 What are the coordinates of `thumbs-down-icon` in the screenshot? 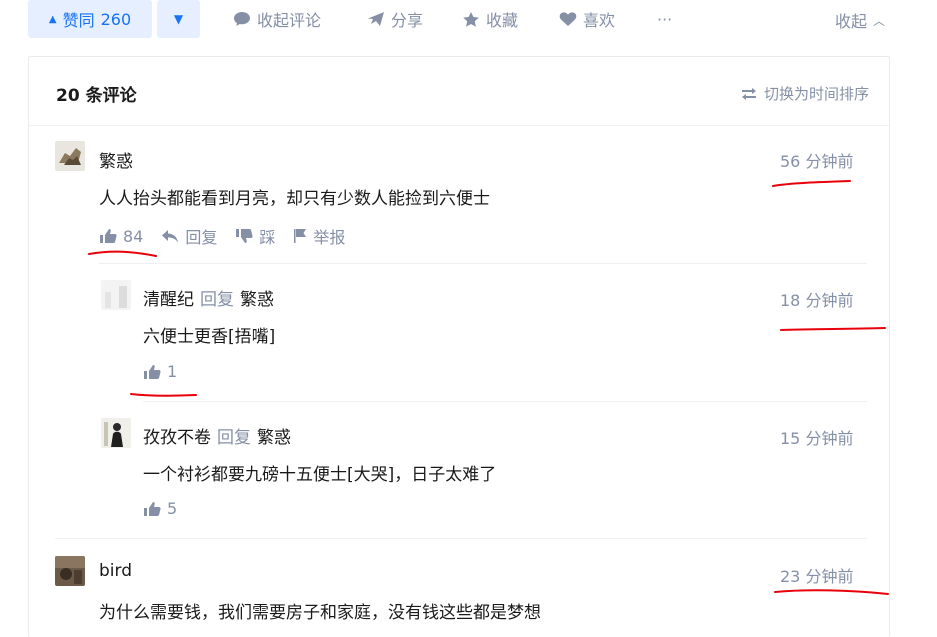 It's located at (244, 236).